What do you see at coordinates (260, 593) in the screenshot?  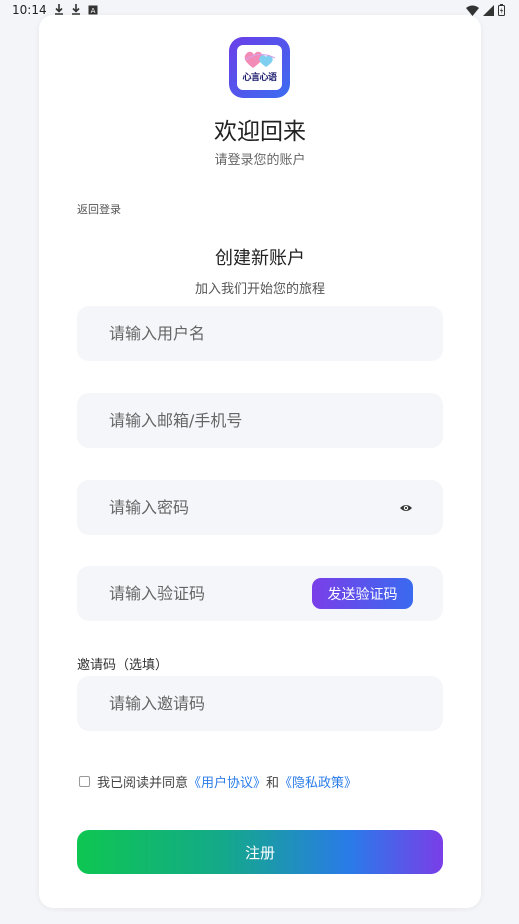 I see `verification-code-field: 发送验证码` at bounding box center [260, 593].